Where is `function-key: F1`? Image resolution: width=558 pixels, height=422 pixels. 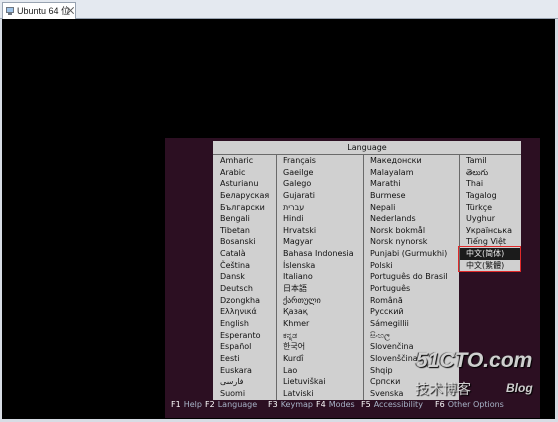 function-key: F1 is located at coordinates (176, 404).